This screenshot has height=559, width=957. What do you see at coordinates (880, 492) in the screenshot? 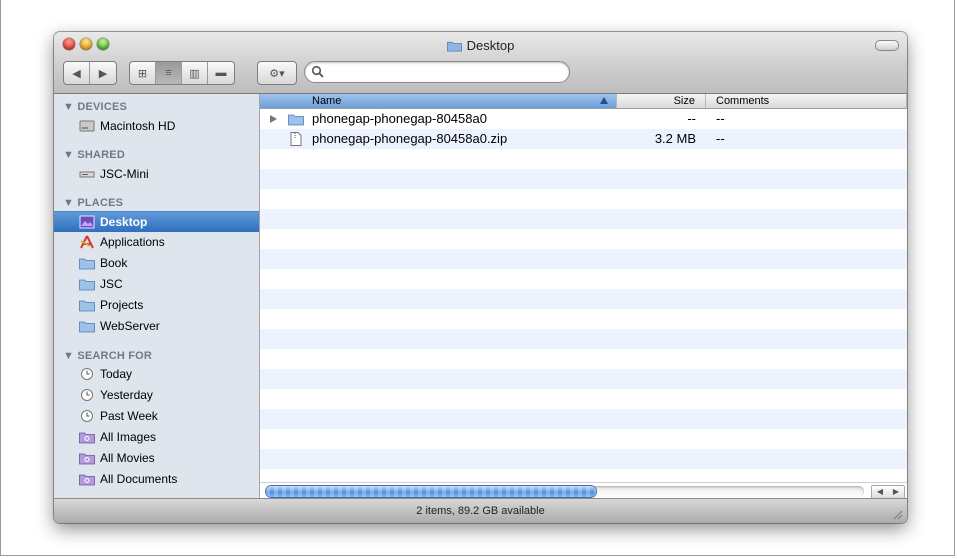
I see `scroll-left-button: ◀` at bounding box center [880, 492].